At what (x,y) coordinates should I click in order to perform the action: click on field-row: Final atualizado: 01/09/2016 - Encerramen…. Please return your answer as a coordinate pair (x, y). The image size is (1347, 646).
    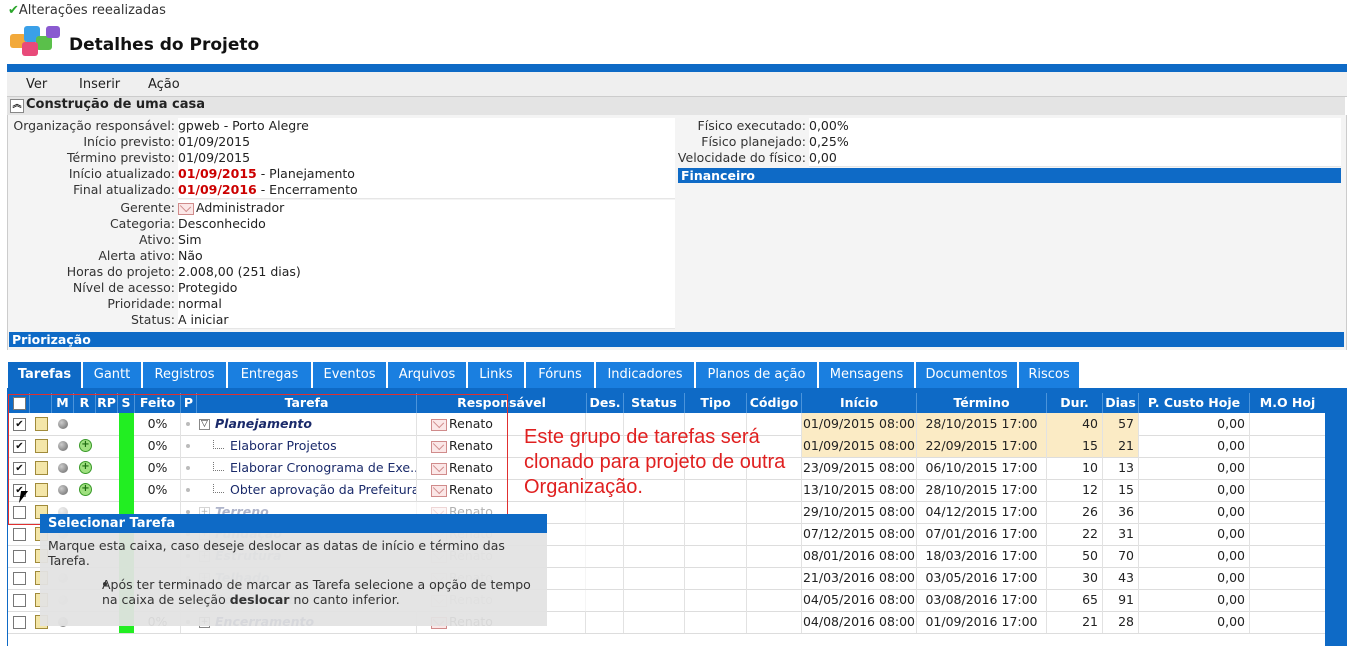
    Looking at the image, I should click on (341, 190).